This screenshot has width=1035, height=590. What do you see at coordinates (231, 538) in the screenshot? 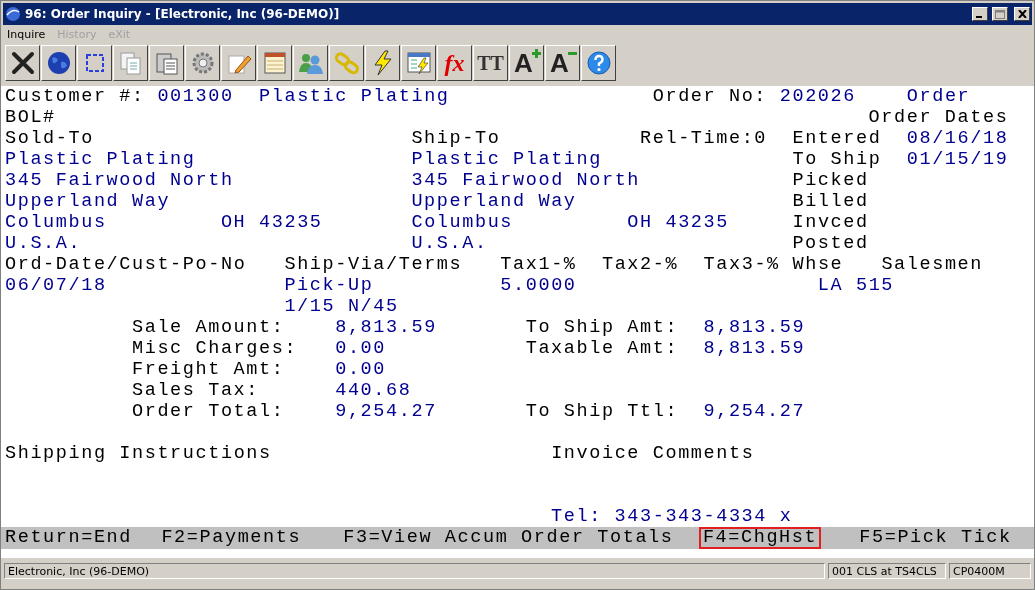
I see `function-key: F2=Payments` at bounding box center [231, 538].